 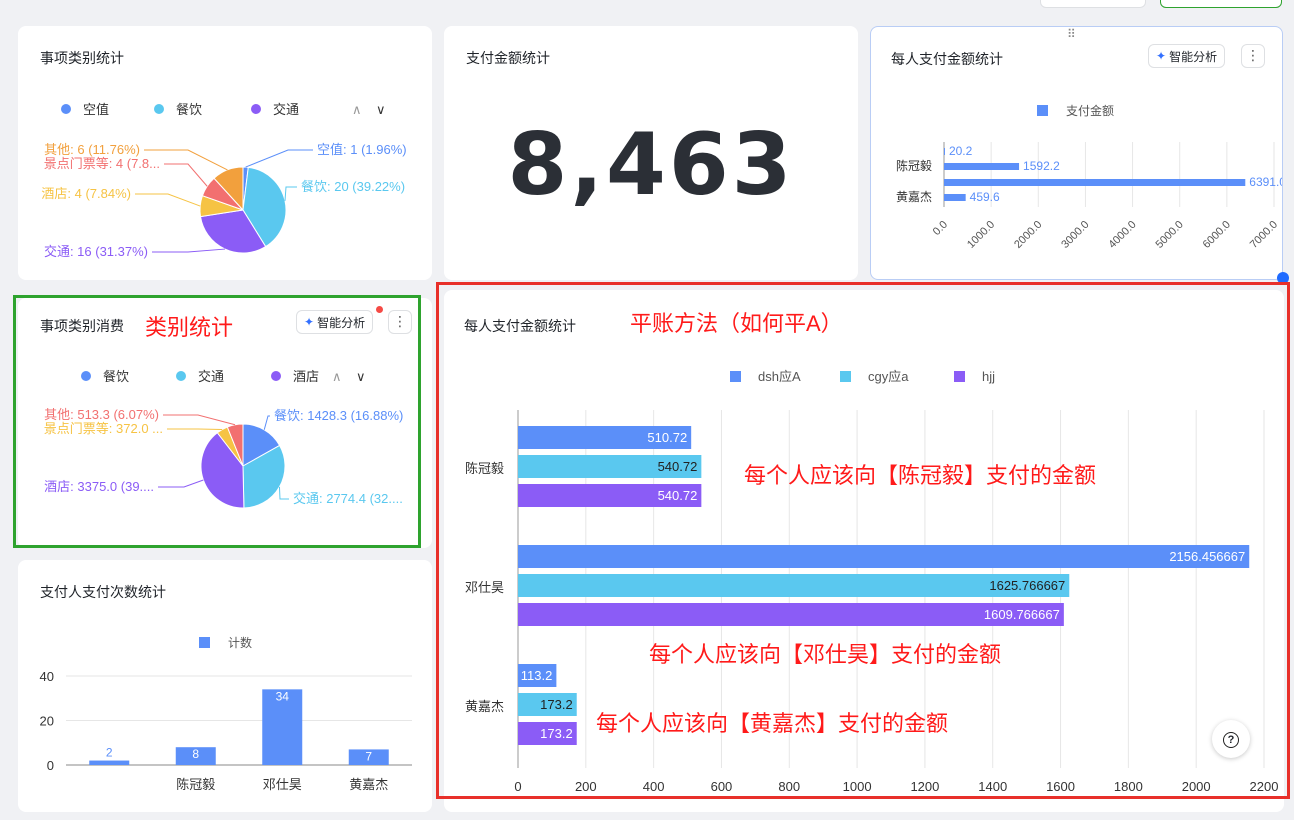 What do you see at coordinates (1022, 614) in the screenshot?
I see `bar-value-label: 1609.766667` at bounding box center [1022, 614].